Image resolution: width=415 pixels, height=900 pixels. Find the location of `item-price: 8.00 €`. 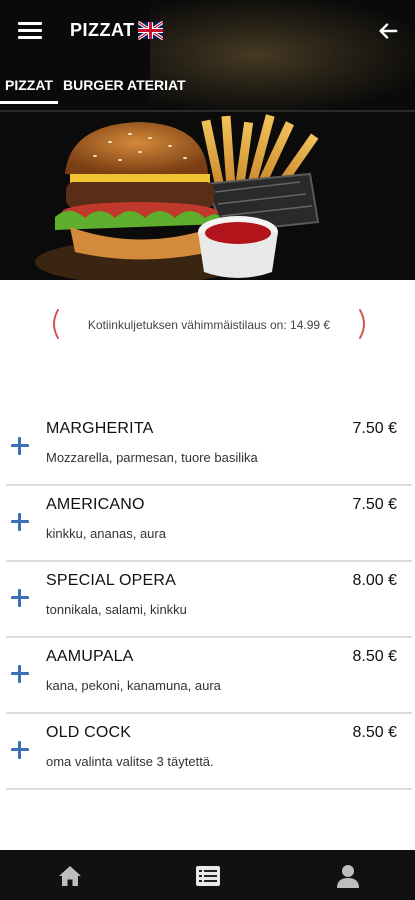

item-price: 8.00 € is located at coordinates (374, 580).